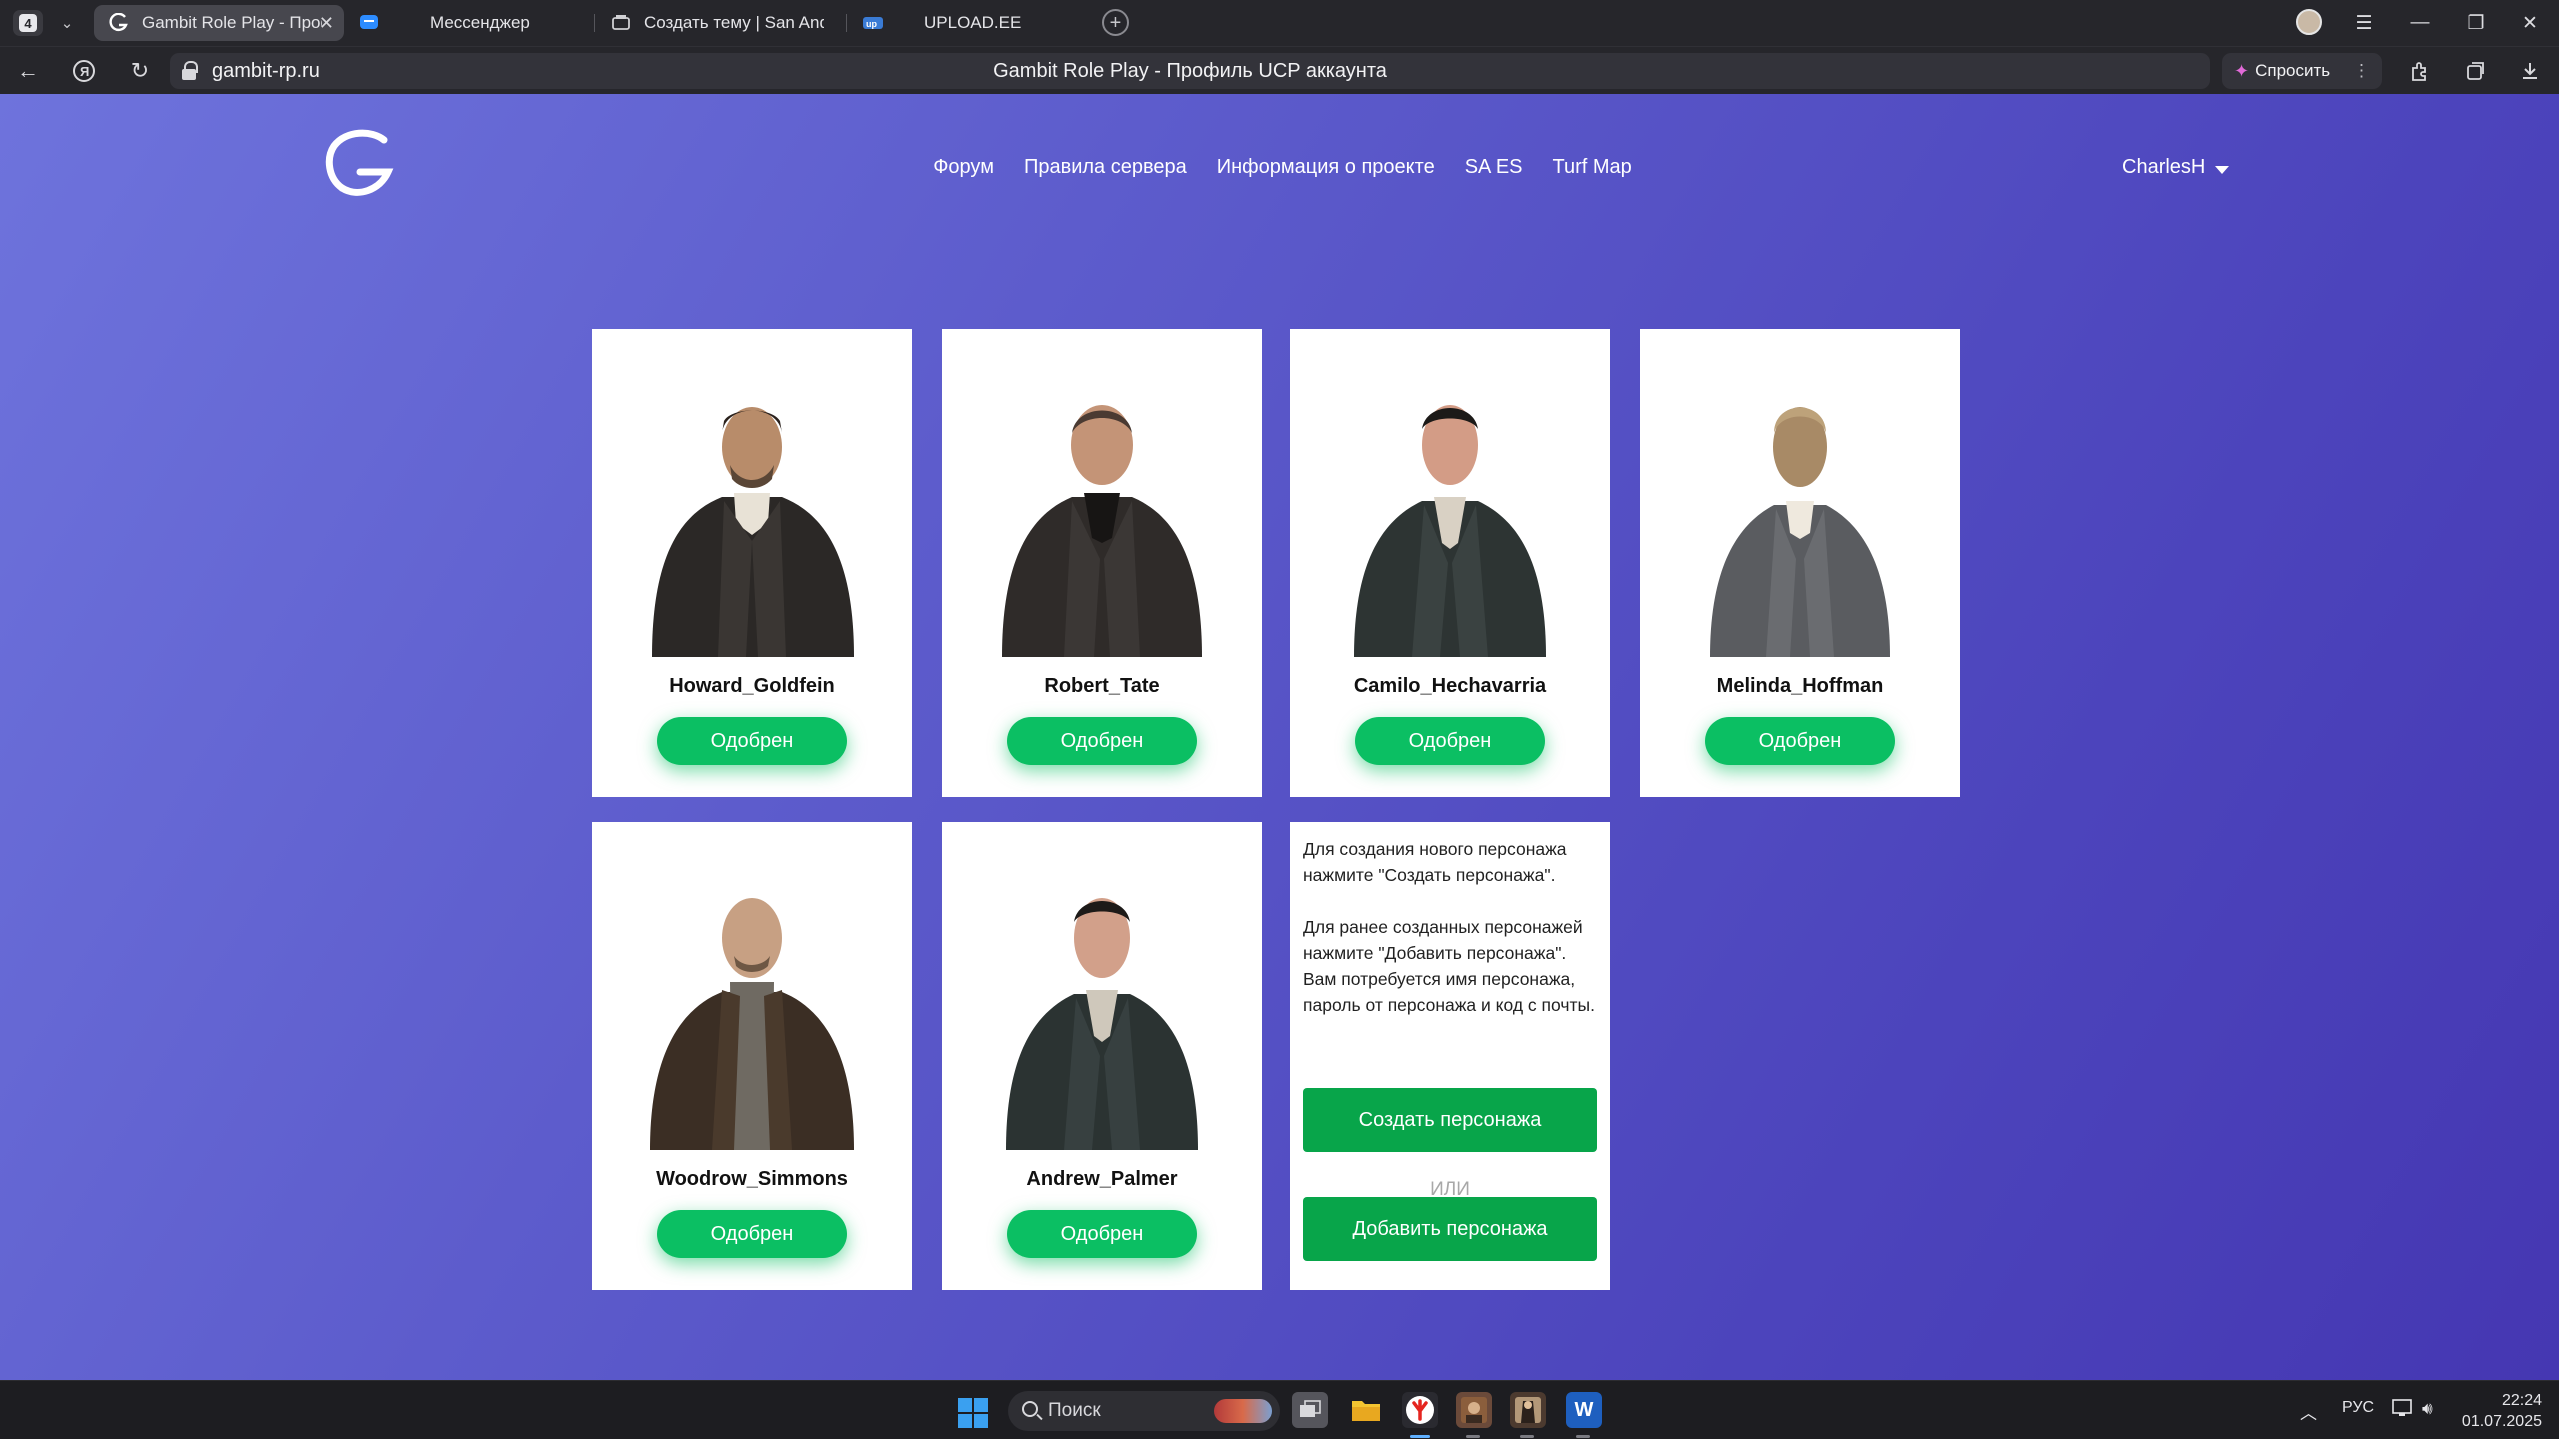 Image resolution: width=2559 pixels, height=1439 pixels. I want to click on game-launcher-icon, so click(1528, 1410).